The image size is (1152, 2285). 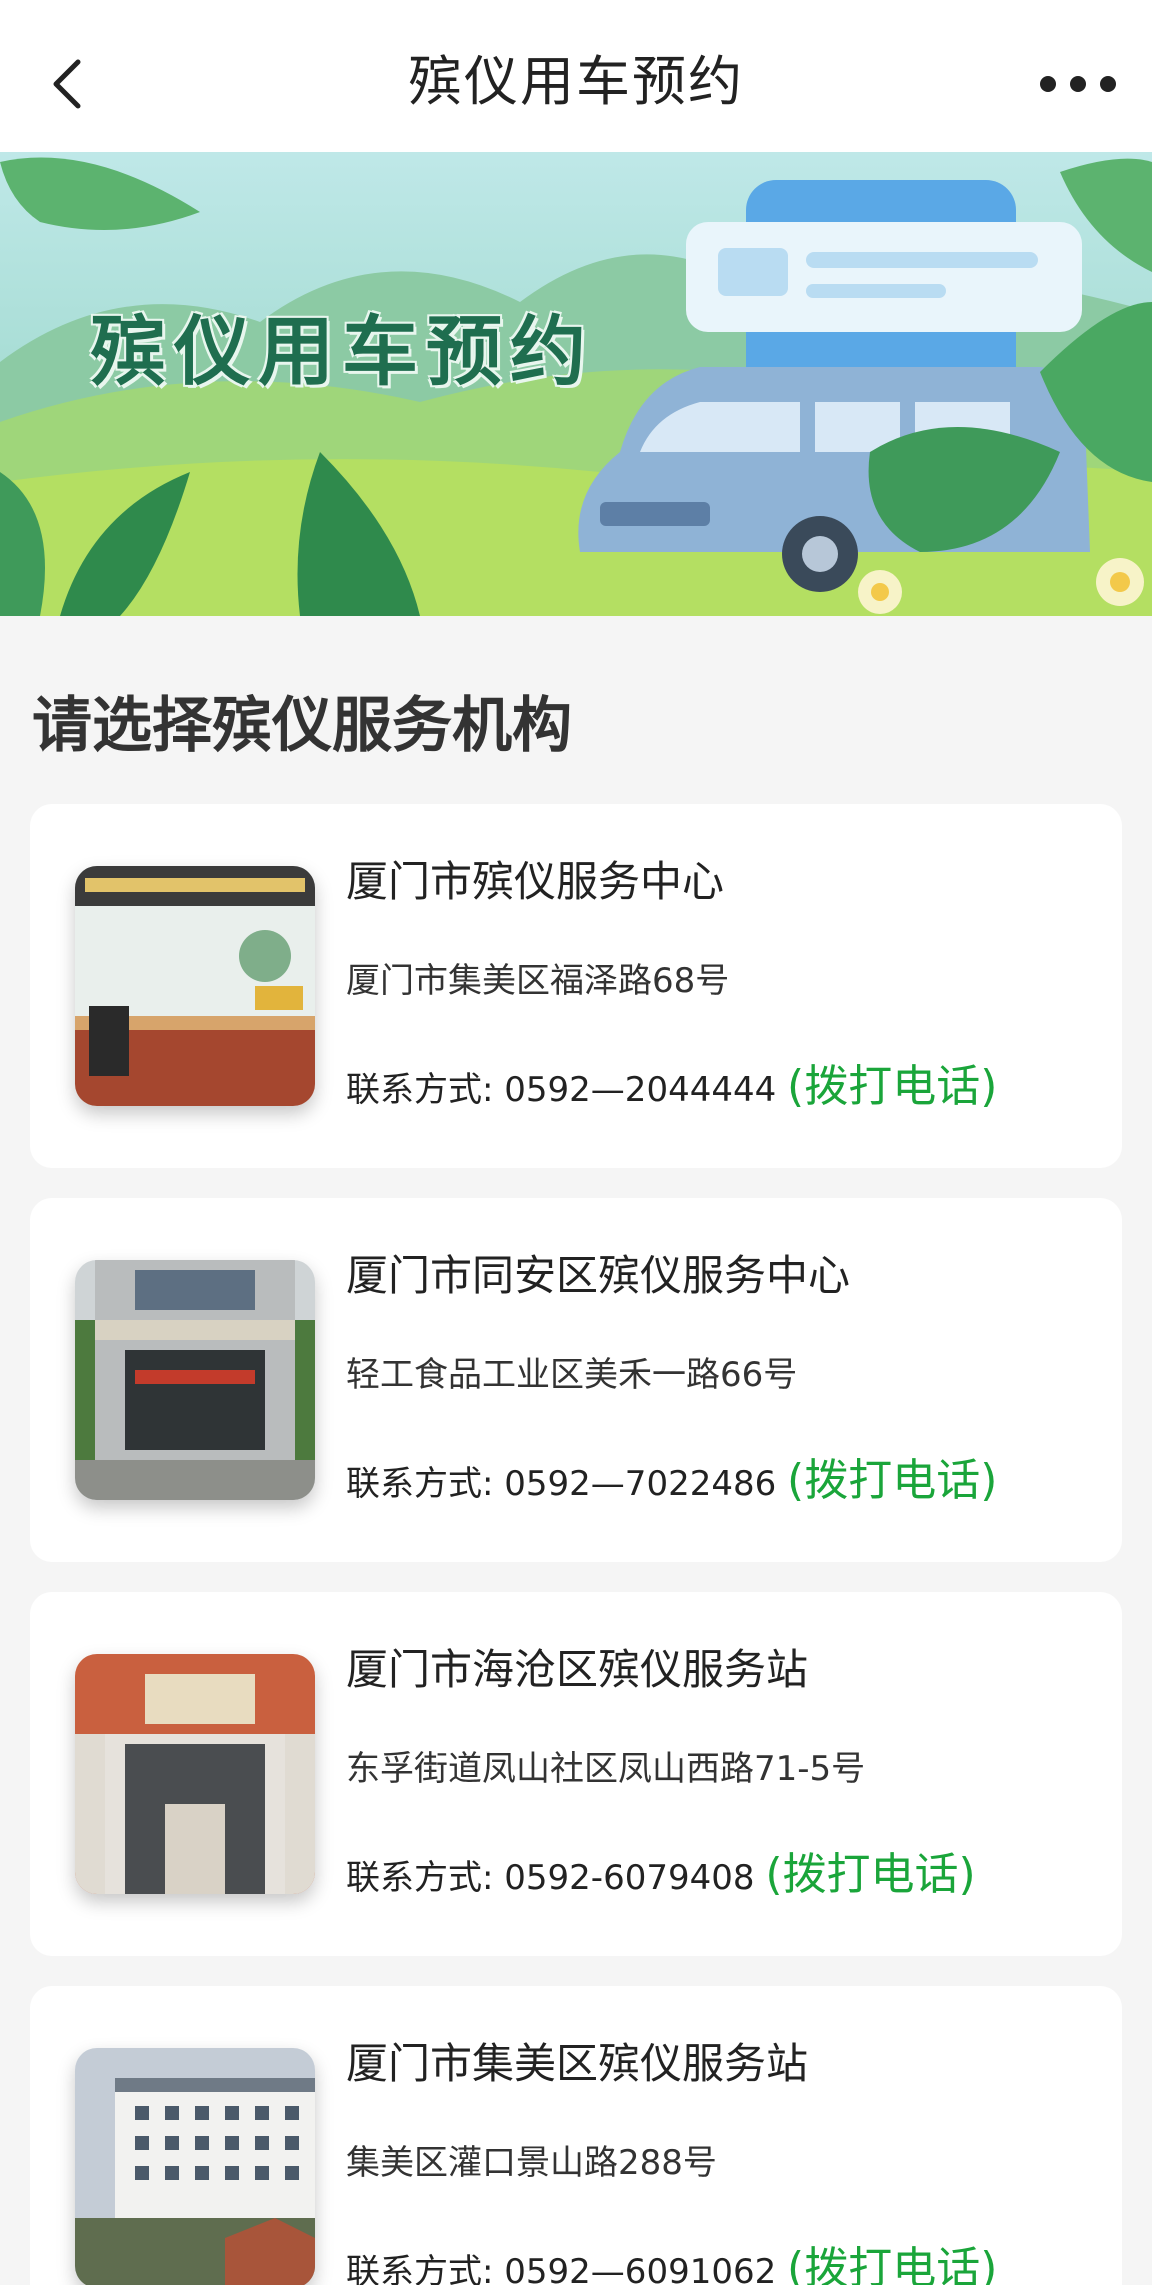 I want to click on phone-number: 0592-6079408, so click(x=629, y=1878).